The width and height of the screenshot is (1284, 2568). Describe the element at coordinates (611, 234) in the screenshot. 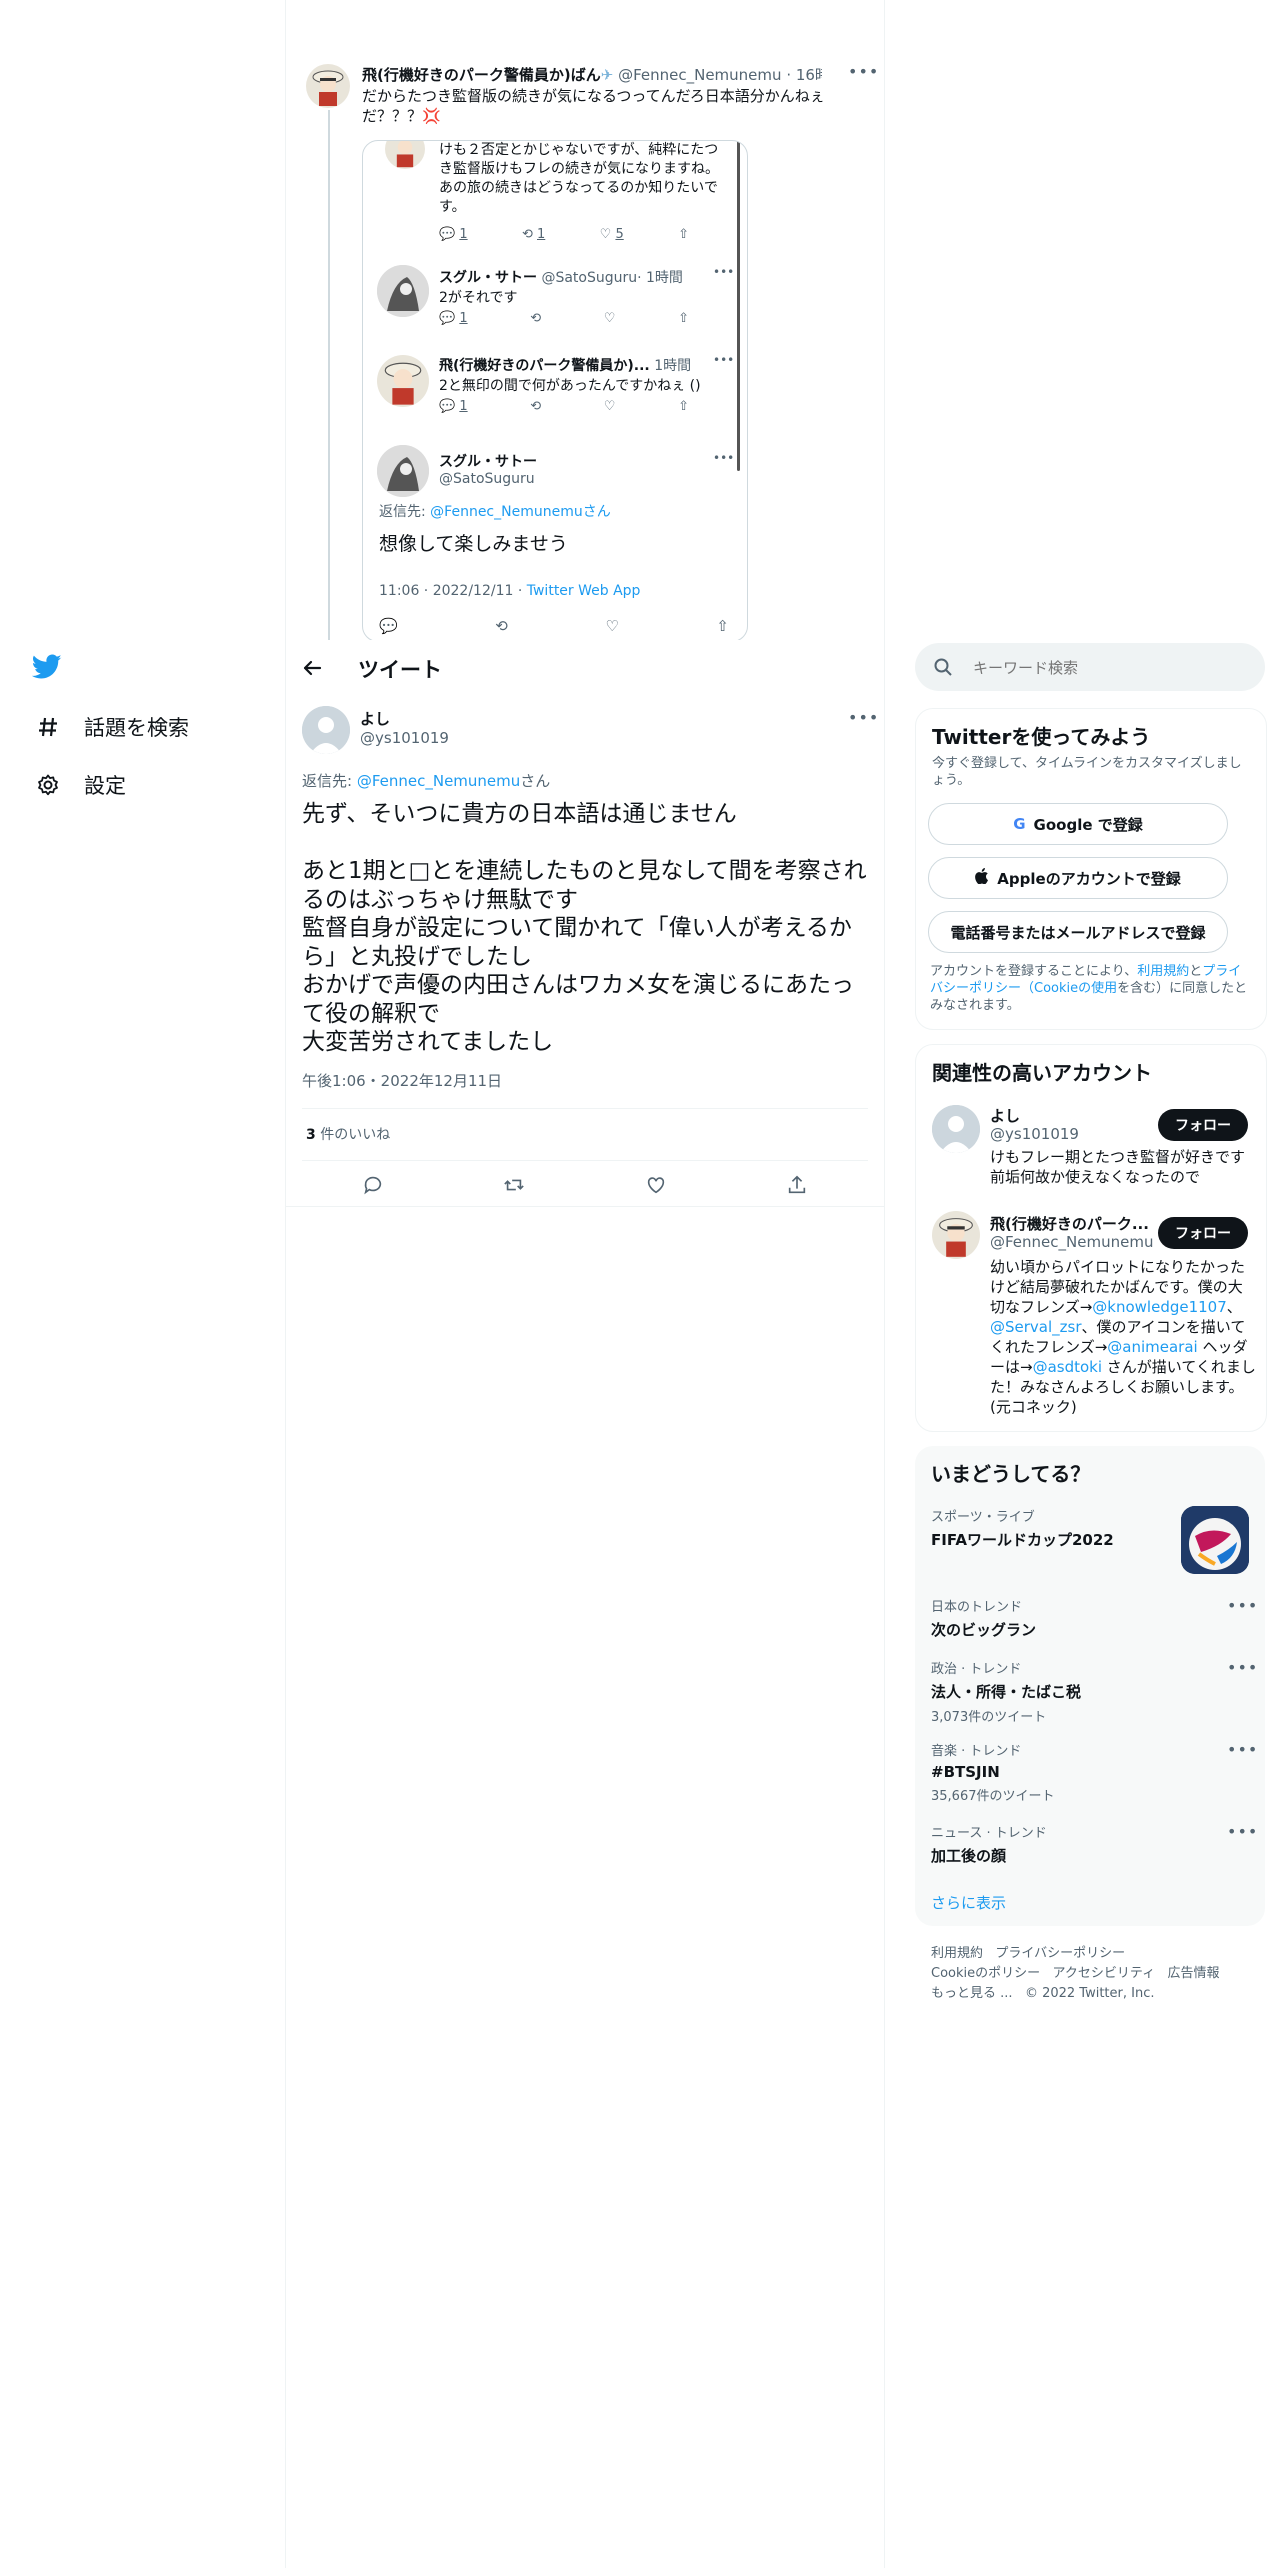

I see `like-icon: ♡ 5` at that location.